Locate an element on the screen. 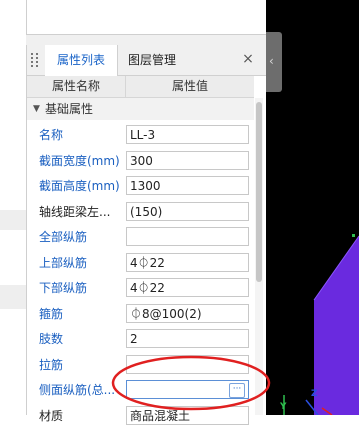  collapse-panel-tab: ‹ is located at coordinates (274, 62).